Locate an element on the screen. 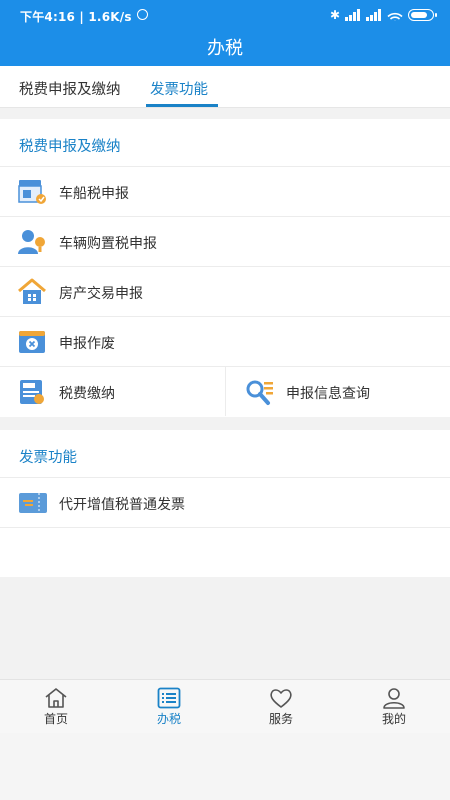  nav-label: 首页 is located at coordinates (55, 719).